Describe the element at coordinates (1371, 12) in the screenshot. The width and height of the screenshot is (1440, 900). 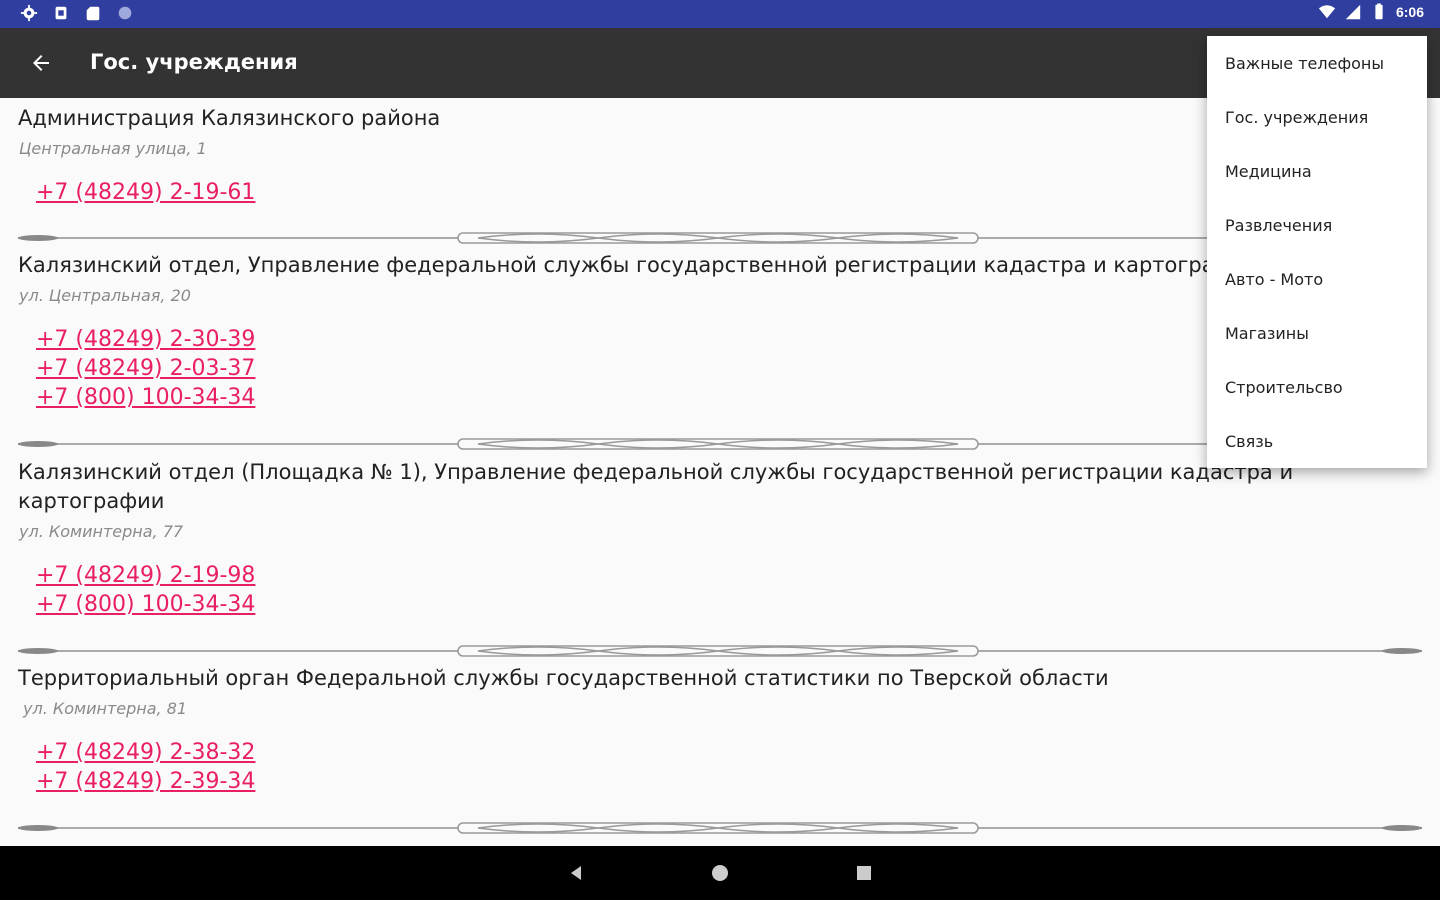
I see `status-right-icons: 6:06` at that location.